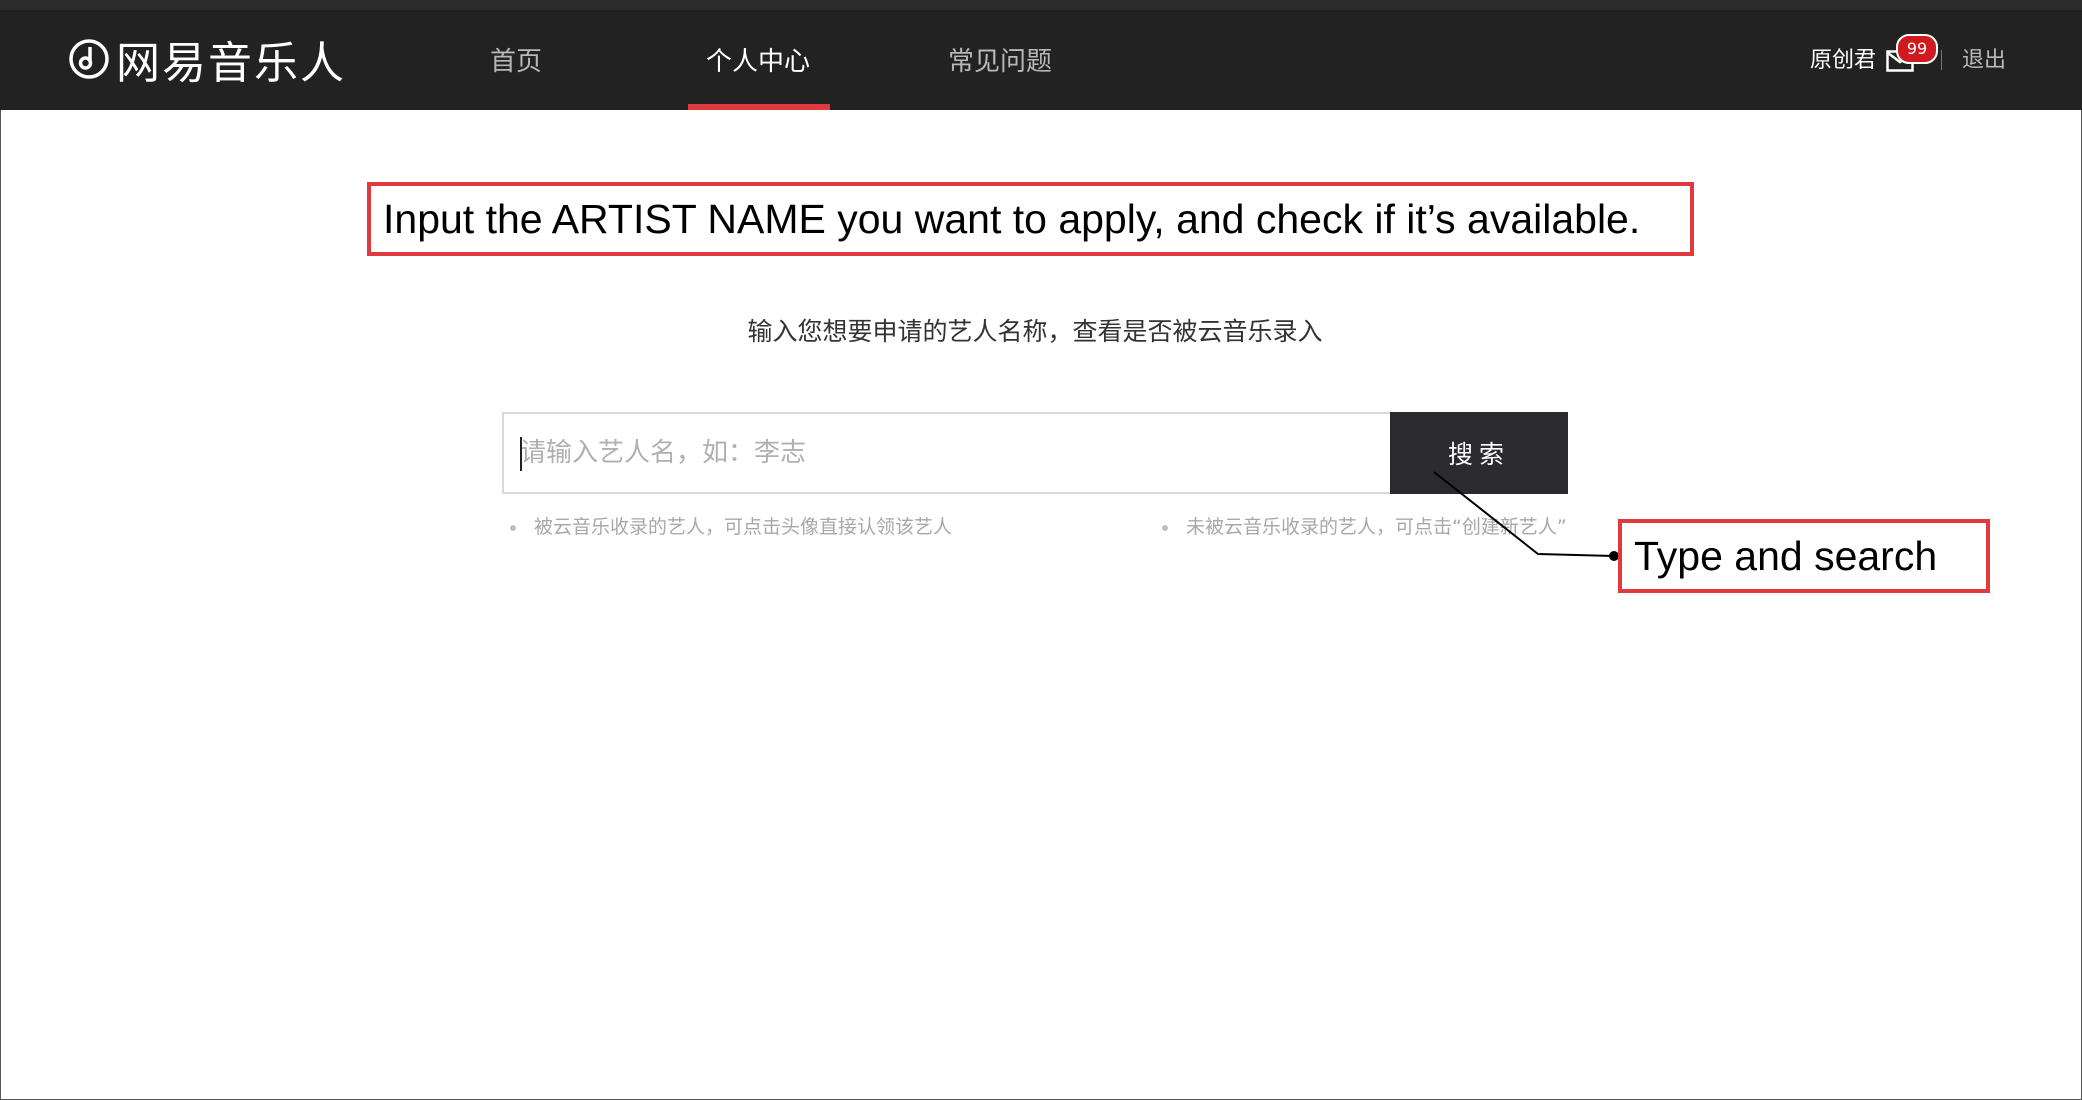 This screenshot has height=1100, width=2082. What do you see at coordinates (1376, 527) in the screenshot?
I see `hint-create-artist-text: 未被云音乐收录的艺人，可点击“创建新艺人”` at bounding box center [1376, 527].